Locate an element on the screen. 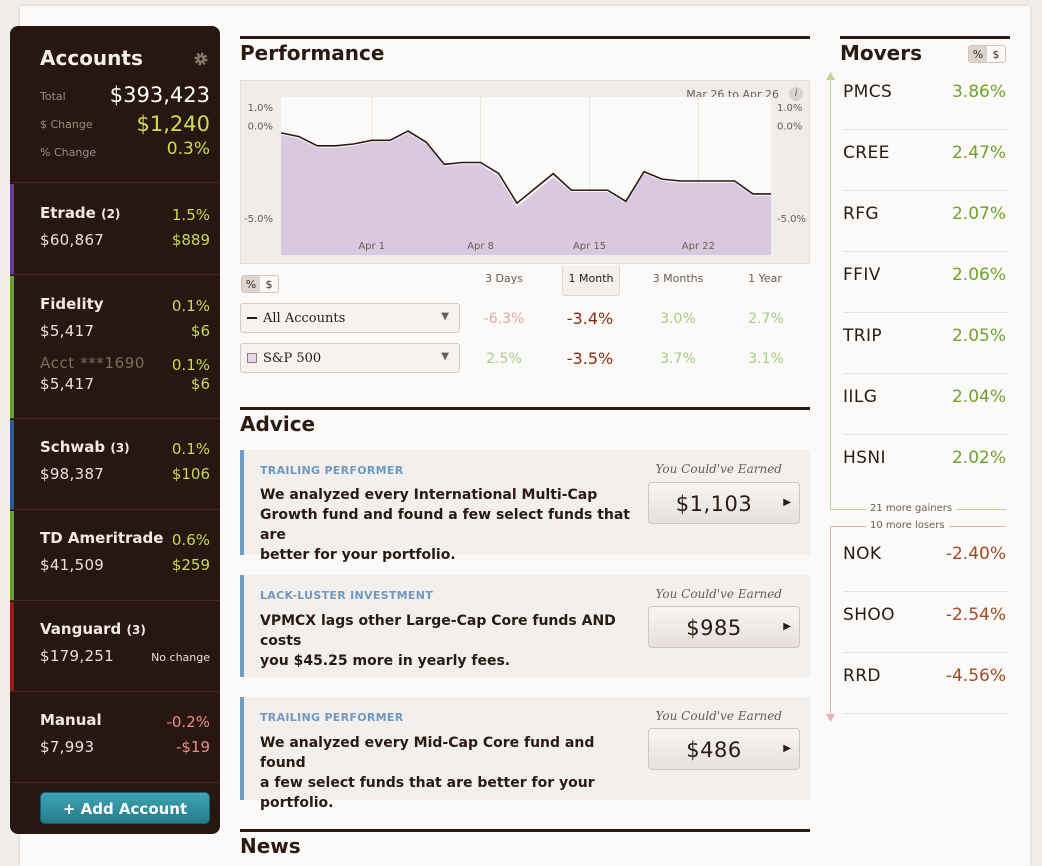  account-amount: $41,509 is located at coordinates (72, 565).